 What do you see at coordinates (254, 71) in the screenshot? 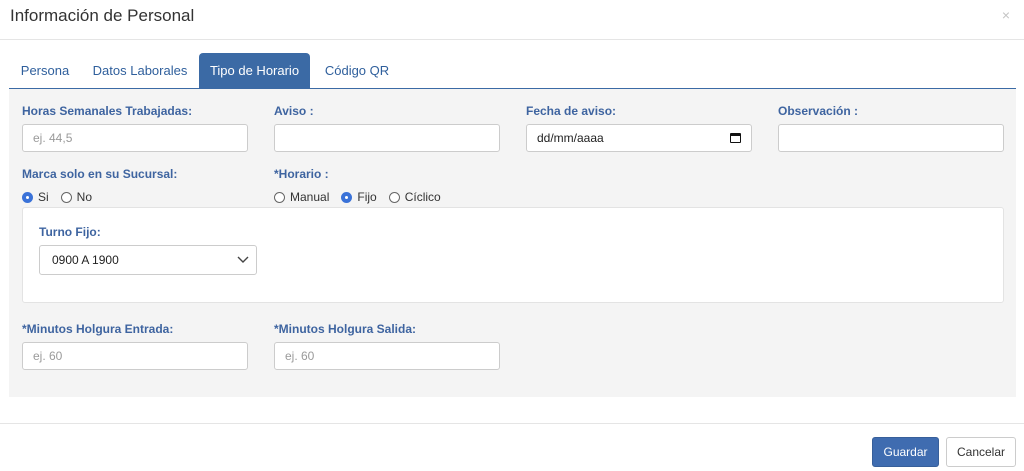
I see `tab-tipo-de-horario: Tipo de Horario` at bounding box center [254, 71].